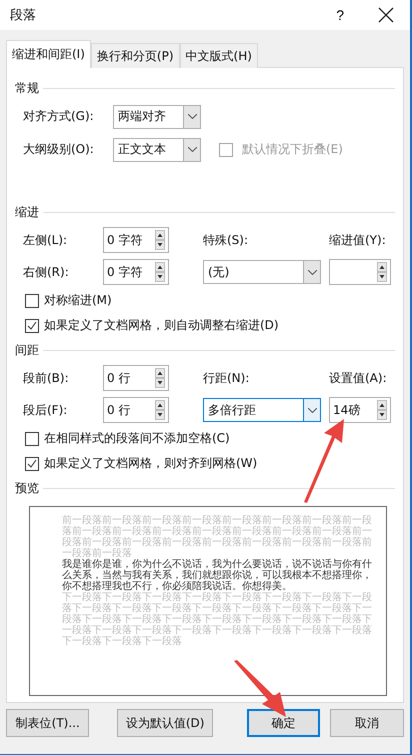 The height and width of the screenshot is (755, 412). What do you see at coordinates (226, 240) in the screenshot?
I see `field-label: 特殊(S):` at bounding box center [226, 240].